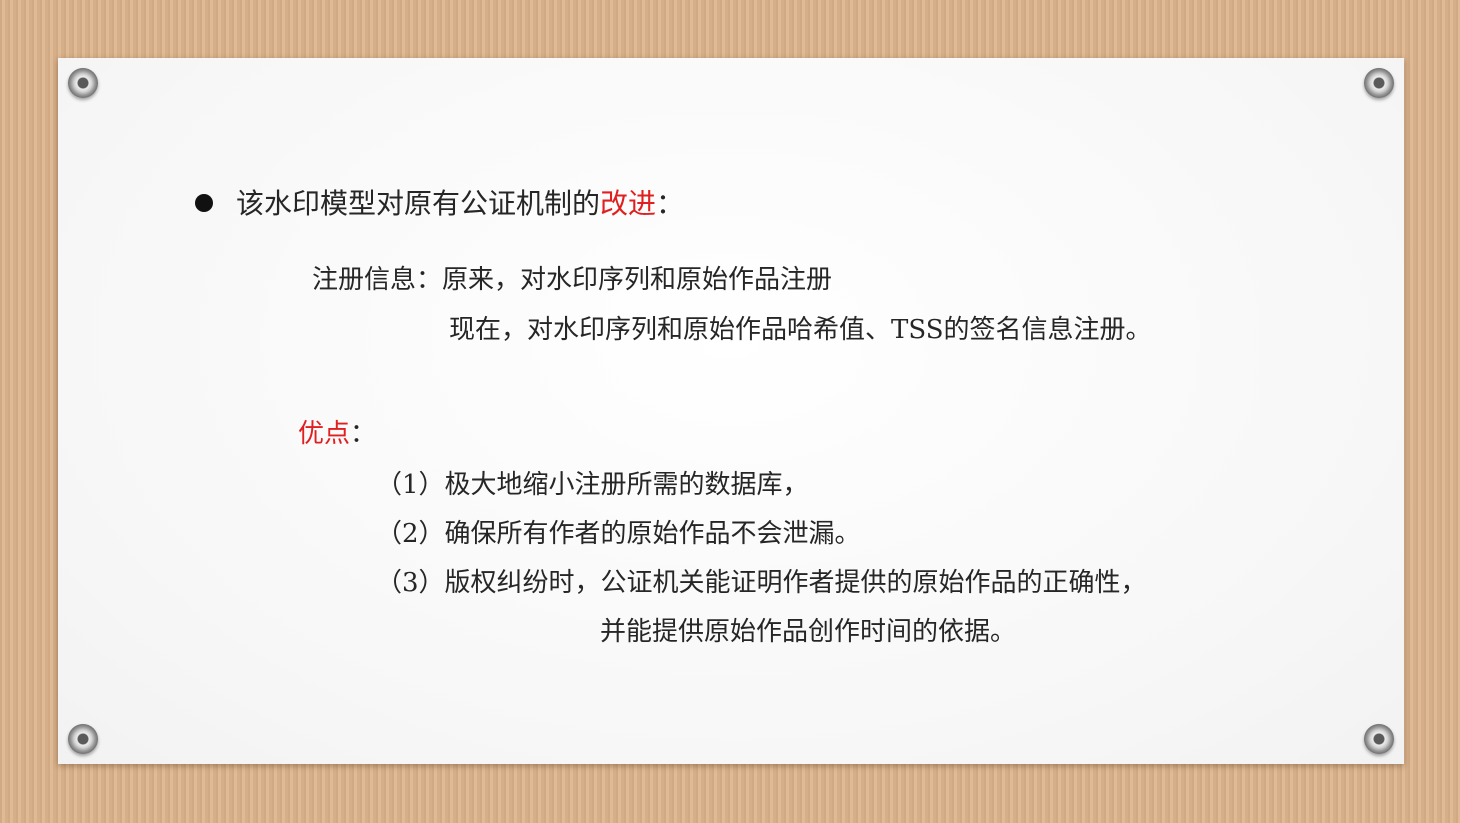 Image resolution: width=1460 pixels, height=823 pixels. I want to click on advantage-item-1: （1）极大地缩小注册所需的数据库，, so click(592, 485).